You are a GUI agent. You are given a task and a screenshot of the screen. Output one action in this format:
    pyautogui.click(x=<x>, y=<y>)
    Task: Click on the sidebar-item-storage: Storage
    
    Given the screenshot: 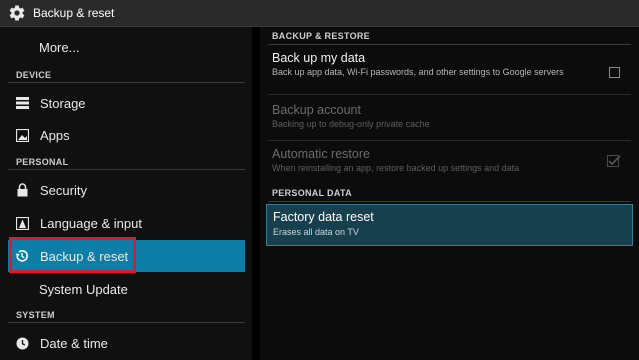 What is the action you would take?
    pyautogui.click(x=126, y=103)
    